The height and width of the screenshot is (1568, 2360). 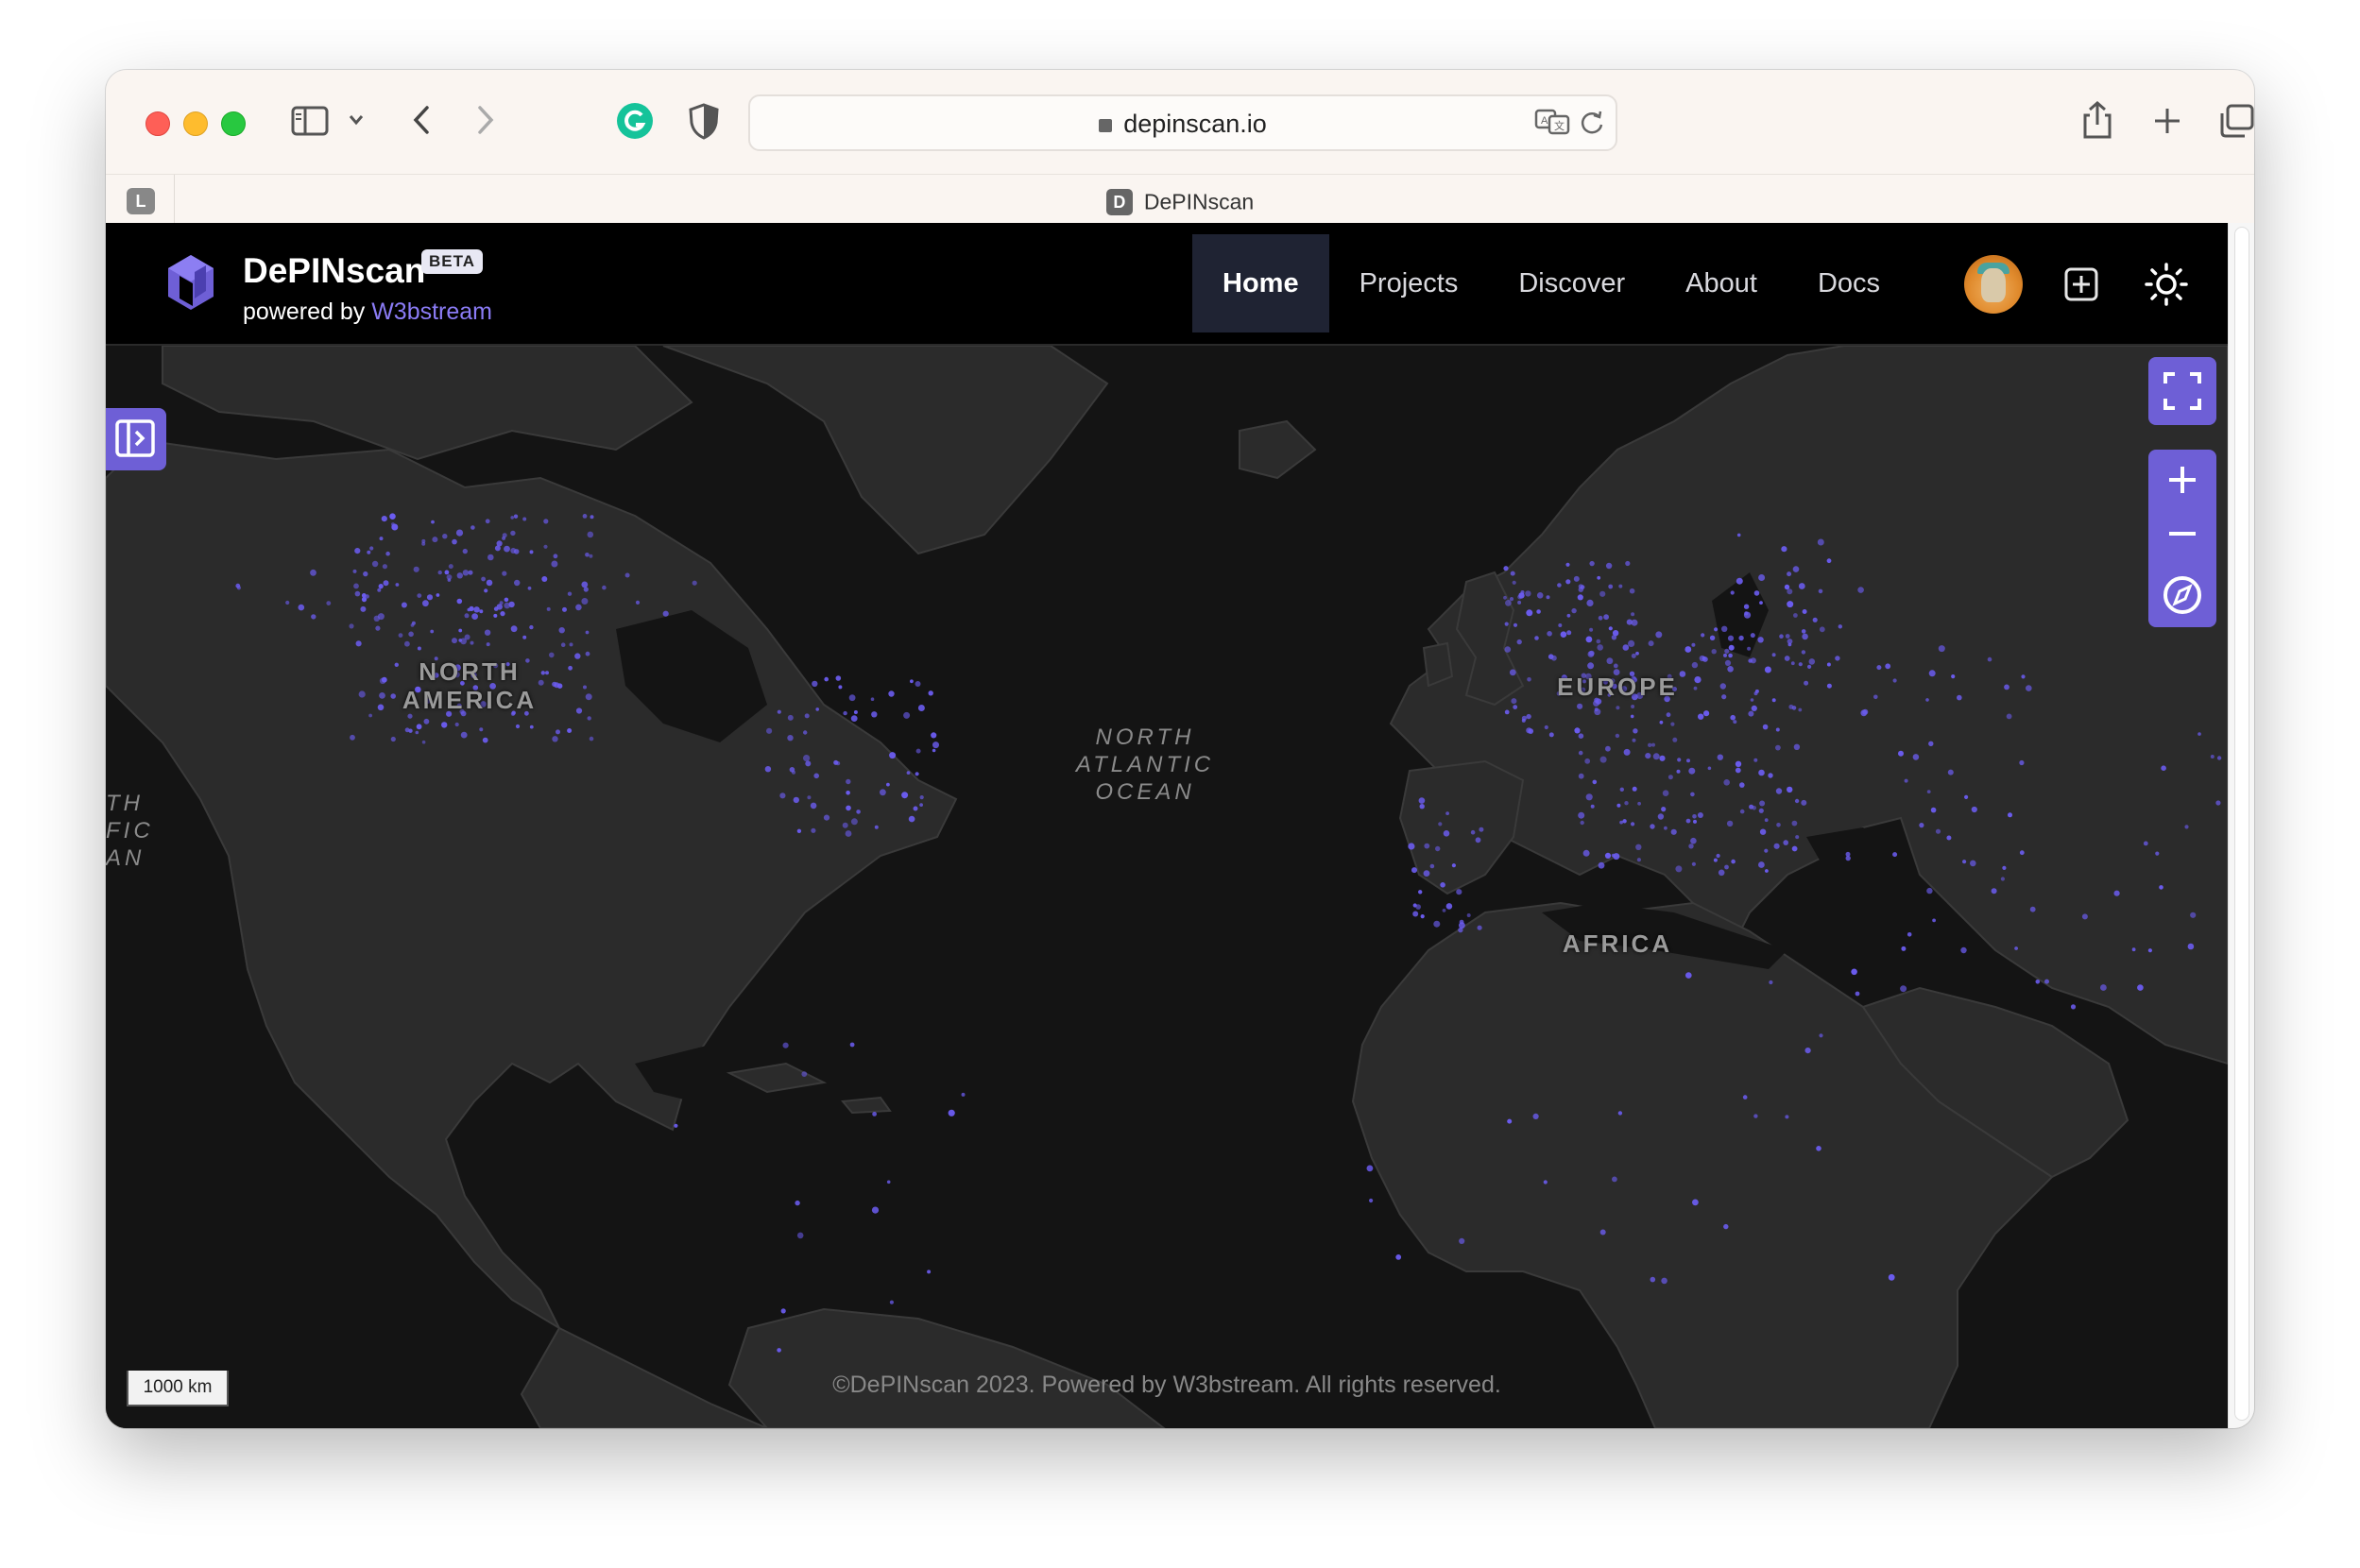 What do you see at coordinates (2081, 284) in the screenshot?
I see `add-project-icon` at bounding box center [2081, 284].